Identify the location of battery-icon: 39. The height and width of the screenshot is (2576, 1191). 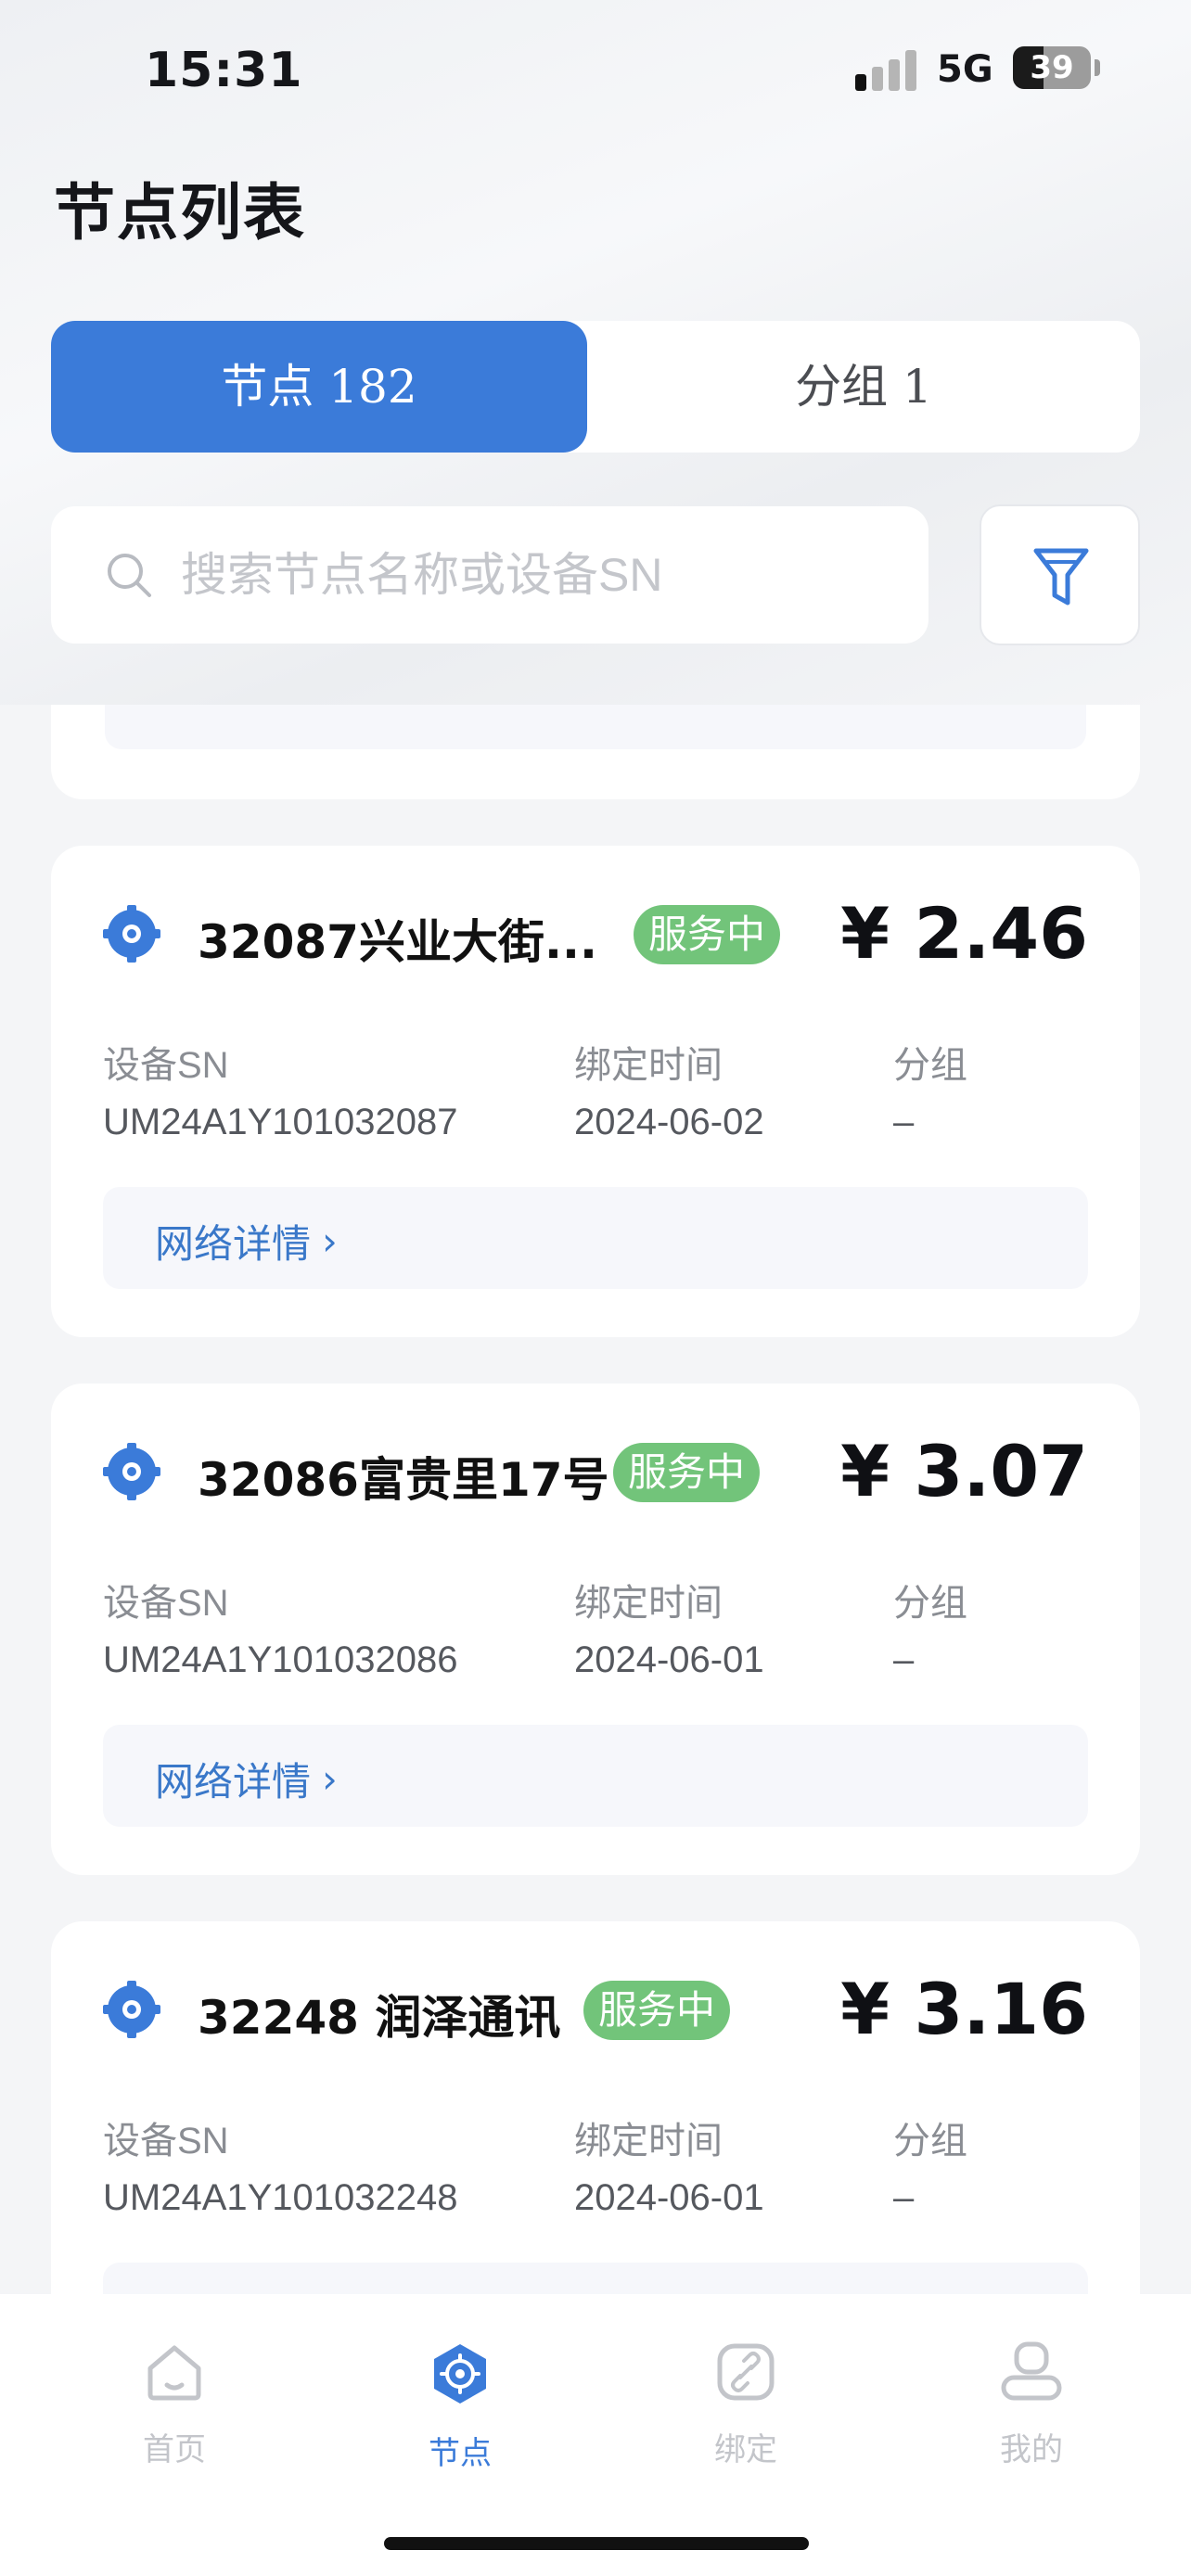
(1052, 67).